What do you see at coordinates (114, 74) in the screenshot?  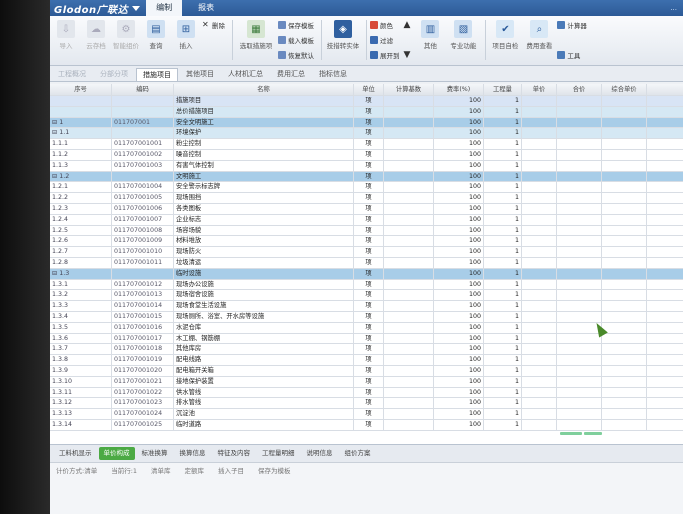 I see `tab-sub-items: 分部分项` at bounding box center [114, 74].